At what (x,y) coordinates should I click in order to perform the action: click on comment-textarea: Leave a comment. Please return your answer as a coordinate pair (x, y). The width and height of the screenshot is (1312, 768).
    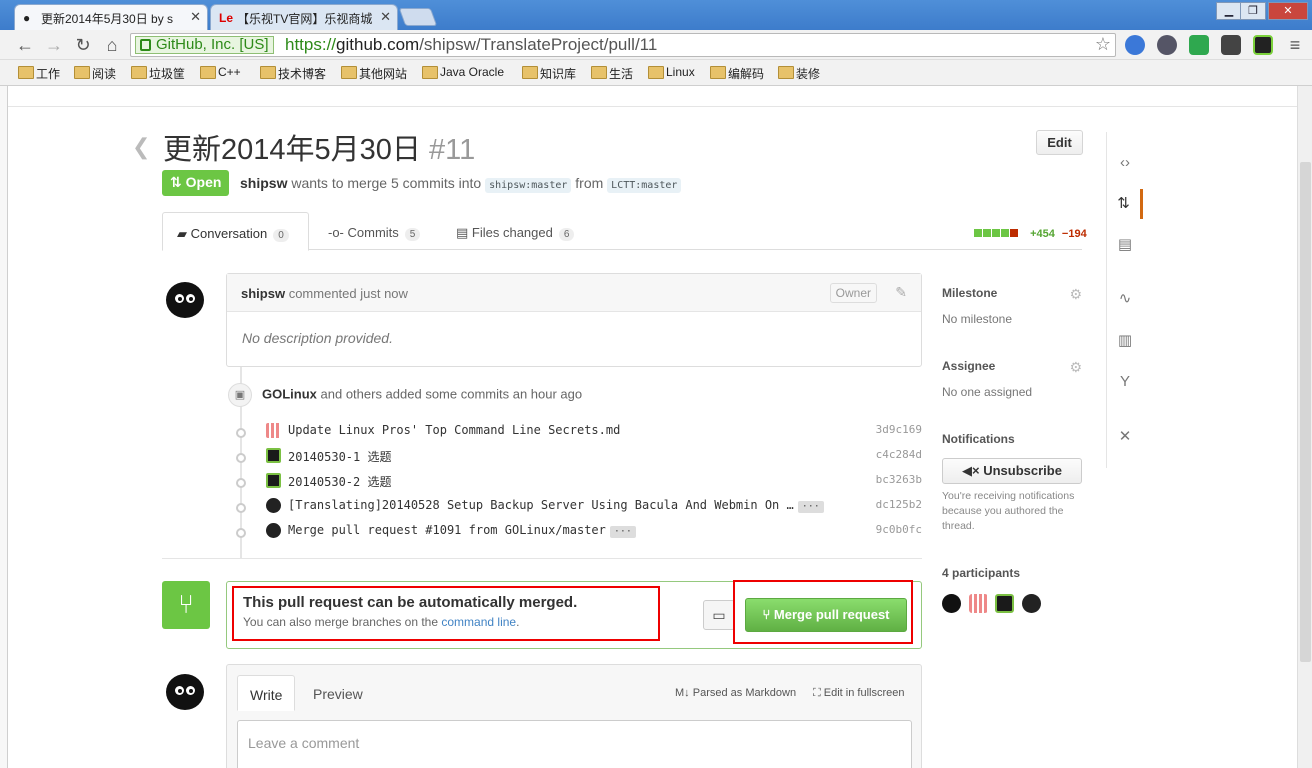
    Looking at the image, I should click on (574, 744).